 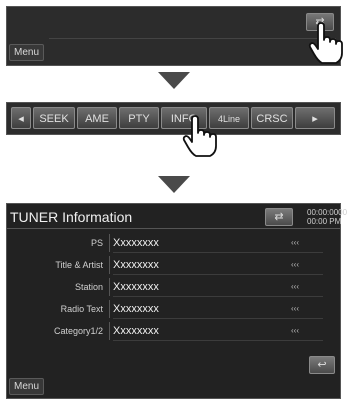 I want to click on info-label: Station, so click(x=88, y=287).